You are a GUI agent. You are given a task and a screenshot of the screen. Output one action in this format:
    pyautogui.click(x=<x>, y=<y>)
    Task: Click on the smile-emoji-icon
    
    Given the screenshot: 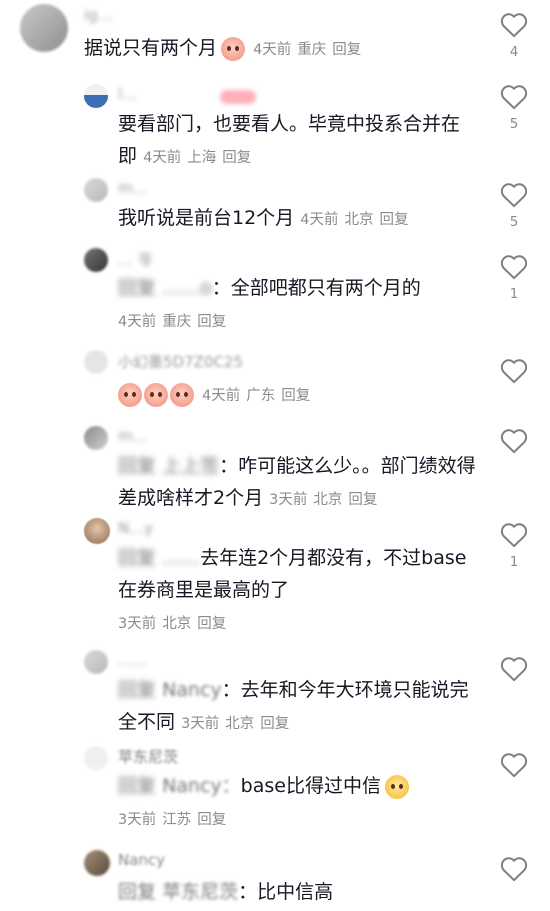 What is the action you would take?
    pyautogui.click(x=396, y=786)
    